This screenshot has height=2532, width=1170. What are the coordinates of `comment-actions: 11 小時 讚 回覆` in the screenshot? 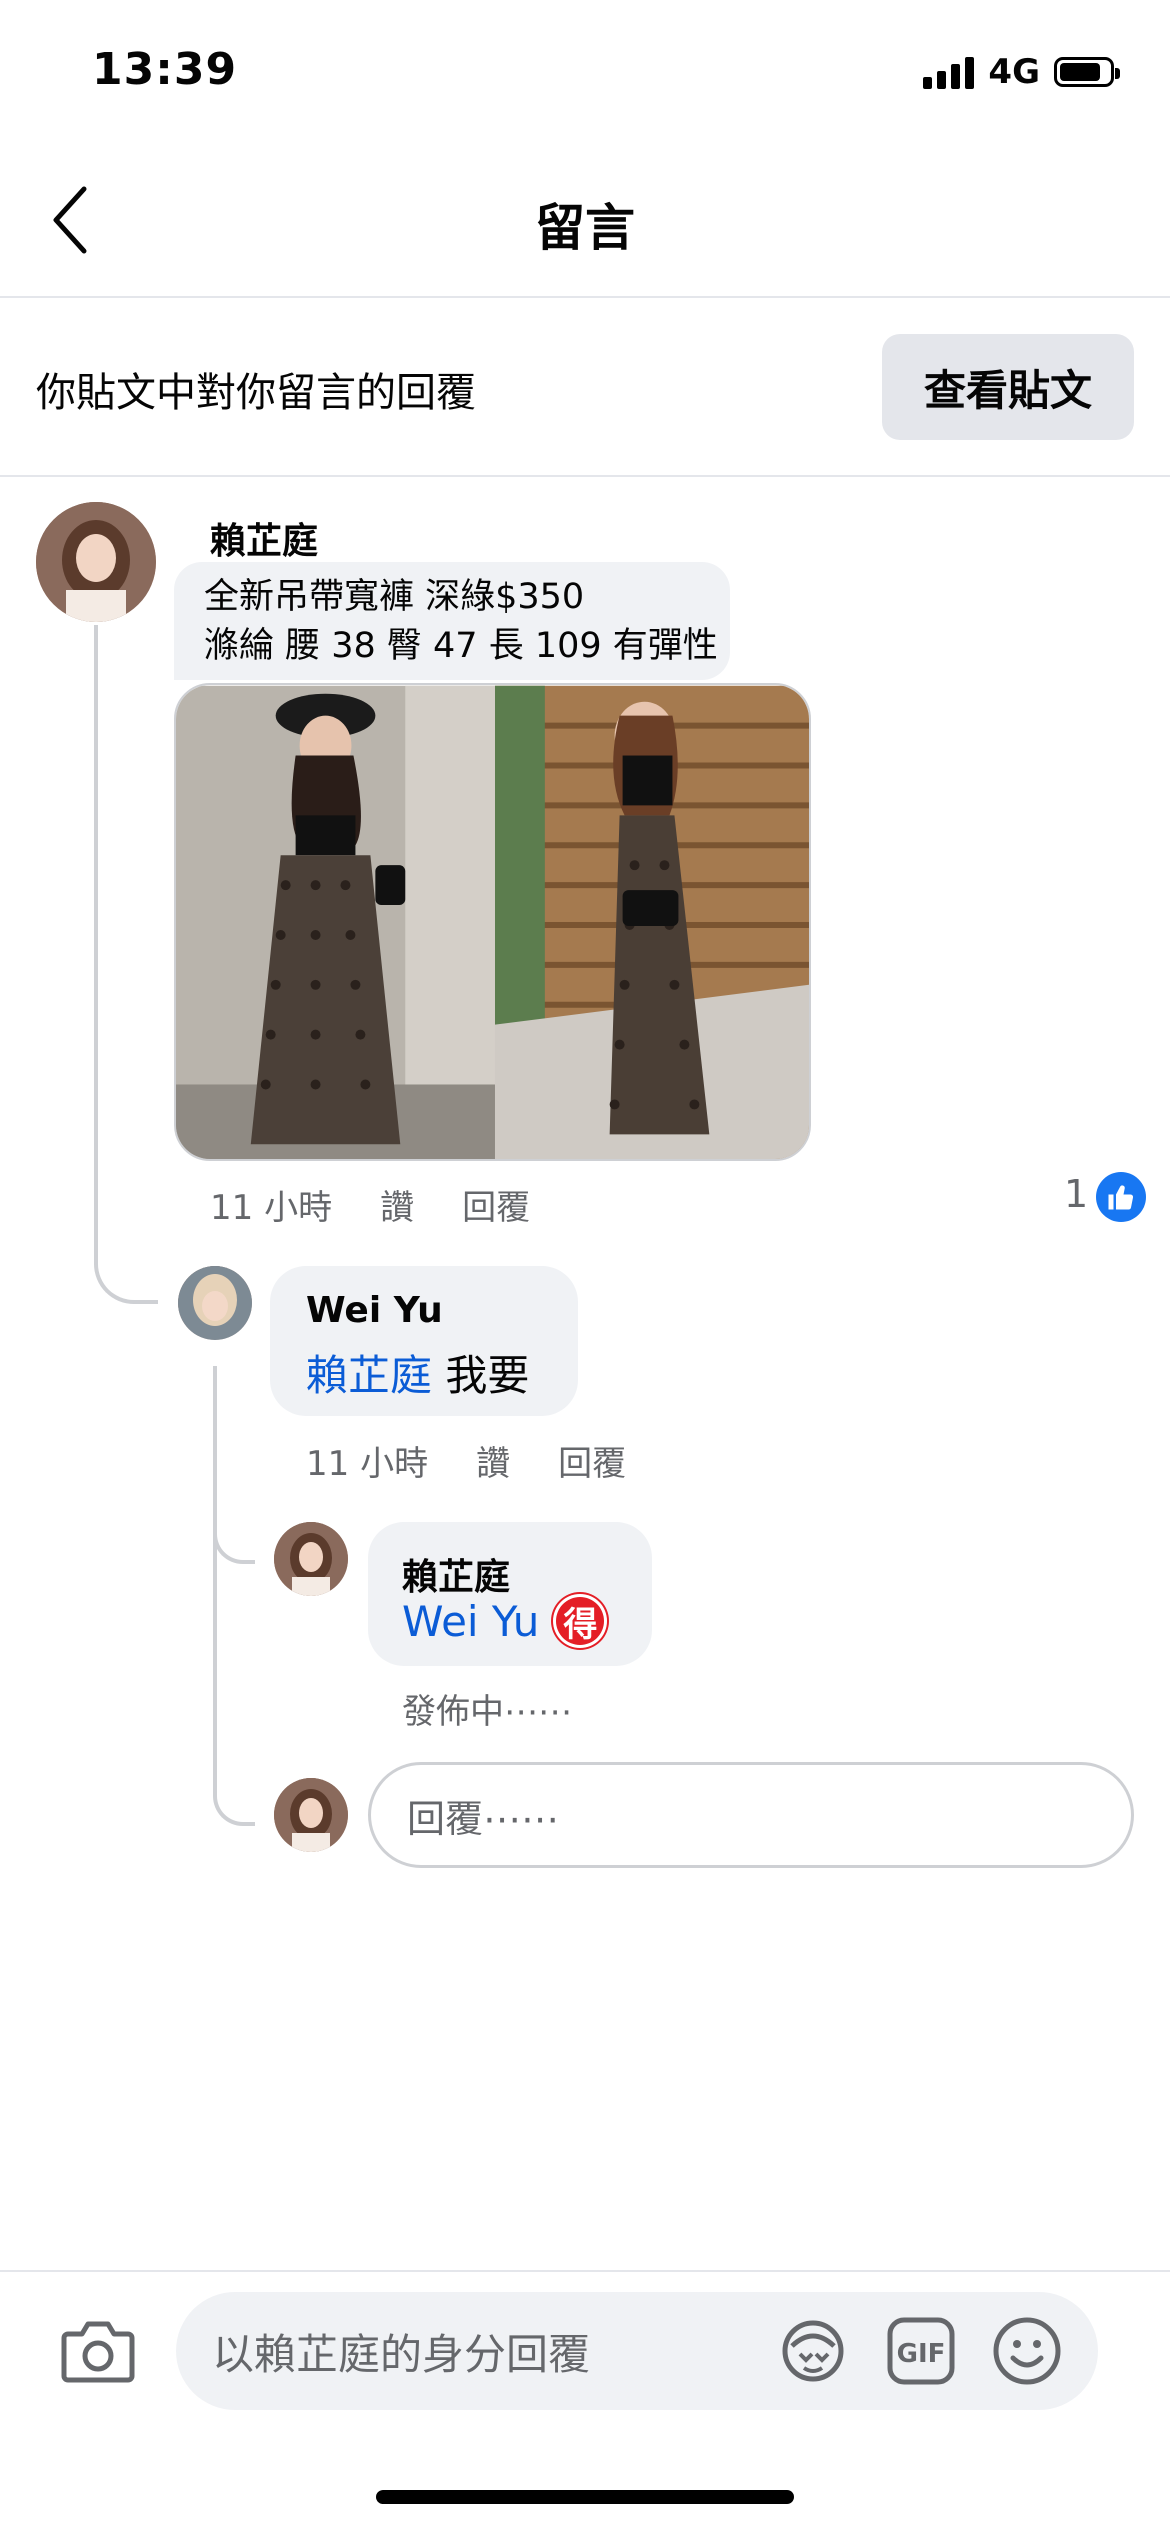 It's located at (394, 1204).